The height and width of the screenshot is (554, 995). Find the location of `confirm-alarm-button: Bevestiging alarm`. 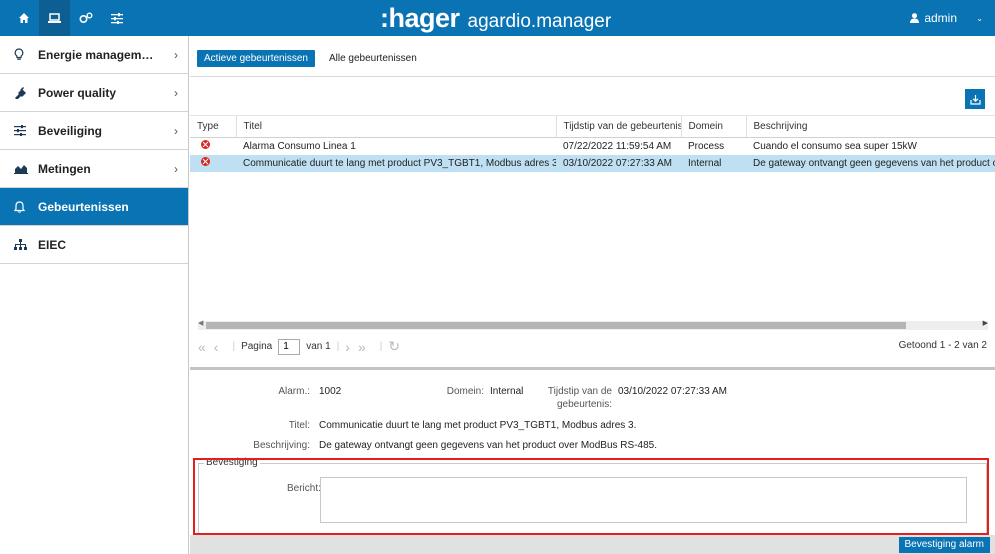

confirm-alarm-button: Bevestiging alarm is located at coordinates (944, 545).